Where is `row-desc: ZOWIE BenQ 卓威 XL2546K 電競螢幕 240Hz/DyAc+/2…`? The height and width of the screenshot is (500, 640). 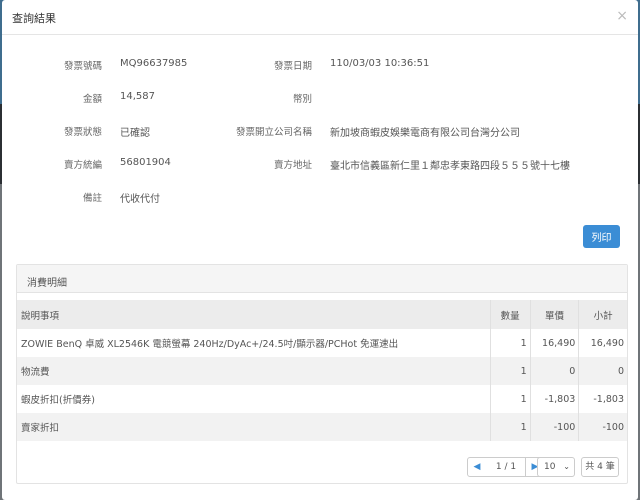
row-desc: ZOWIE BenQ 卓威 XL2546K 電競螢幕 240Hz/DyAc+/2… is located at coordinates (254, 343).